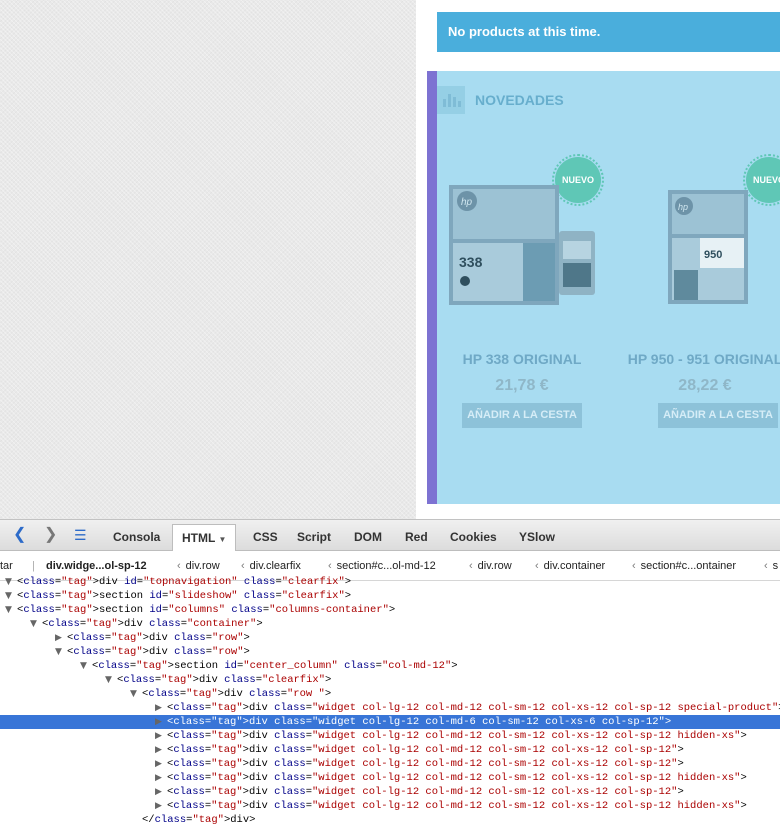  I want to click on tree-node: ▼ <class="tag">div class="row ">, so click(390, 694).